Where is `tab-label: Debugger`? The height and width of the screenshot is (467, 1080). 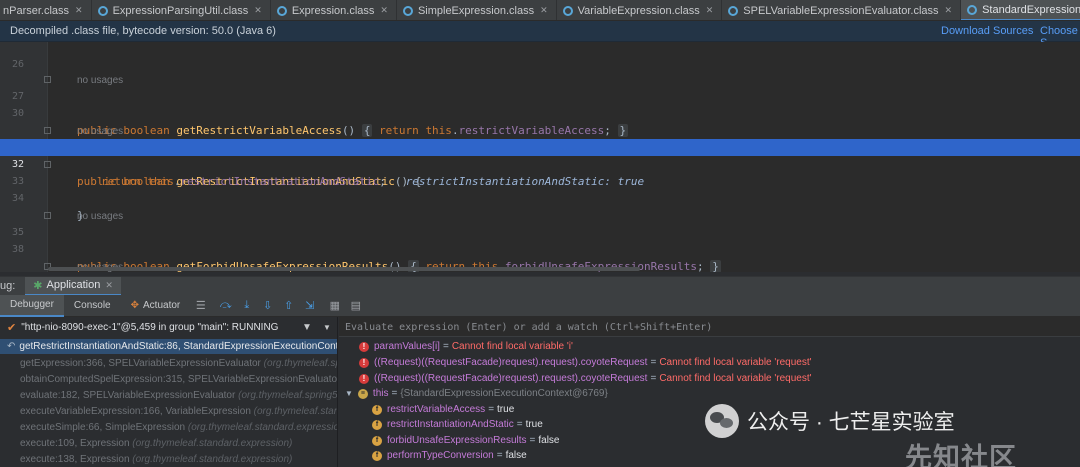
tab-label: Debugger is located at coordinates (32, 304).